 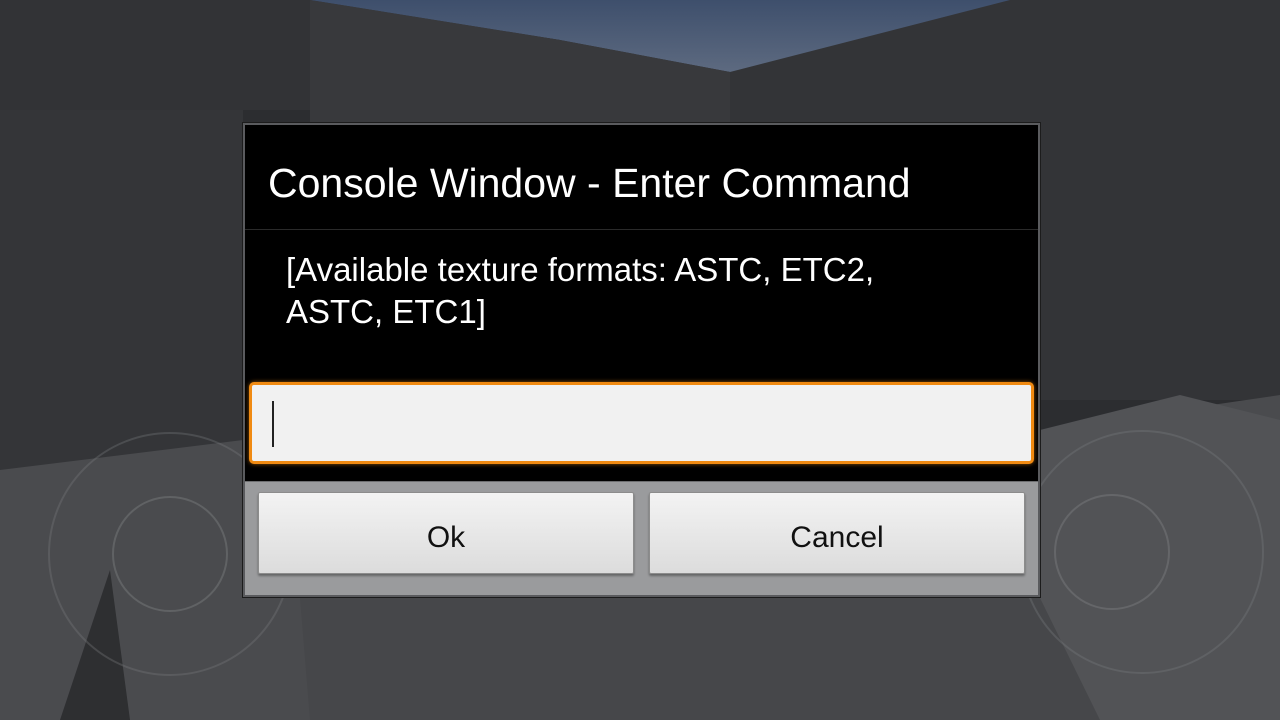 I want to click on wall-mid-left, so click(x=121, y=290).